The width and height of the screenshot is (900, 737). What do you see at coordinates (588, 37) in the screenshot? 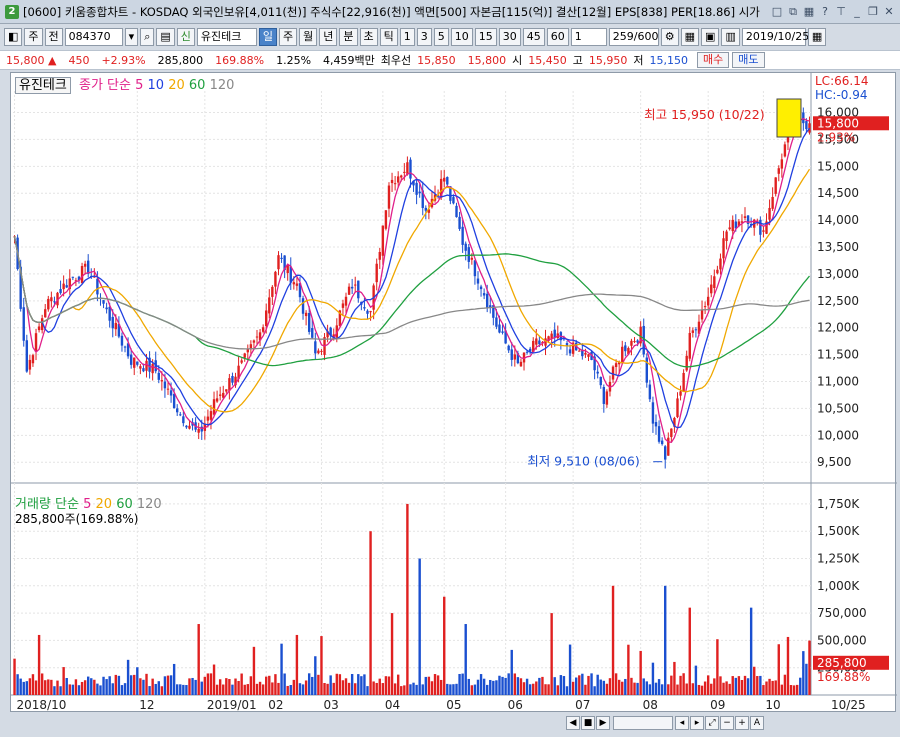
I see `interval-input: 1` at bounding box center [588, 37].